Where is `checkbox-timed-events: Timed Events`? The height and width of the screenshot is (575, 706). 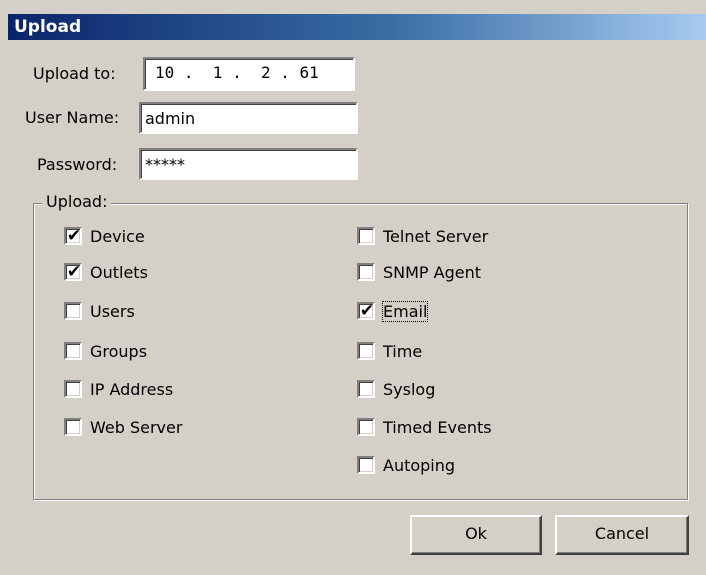
checkbox-timed-events: Timed Events is located at coordinates (424, 427).